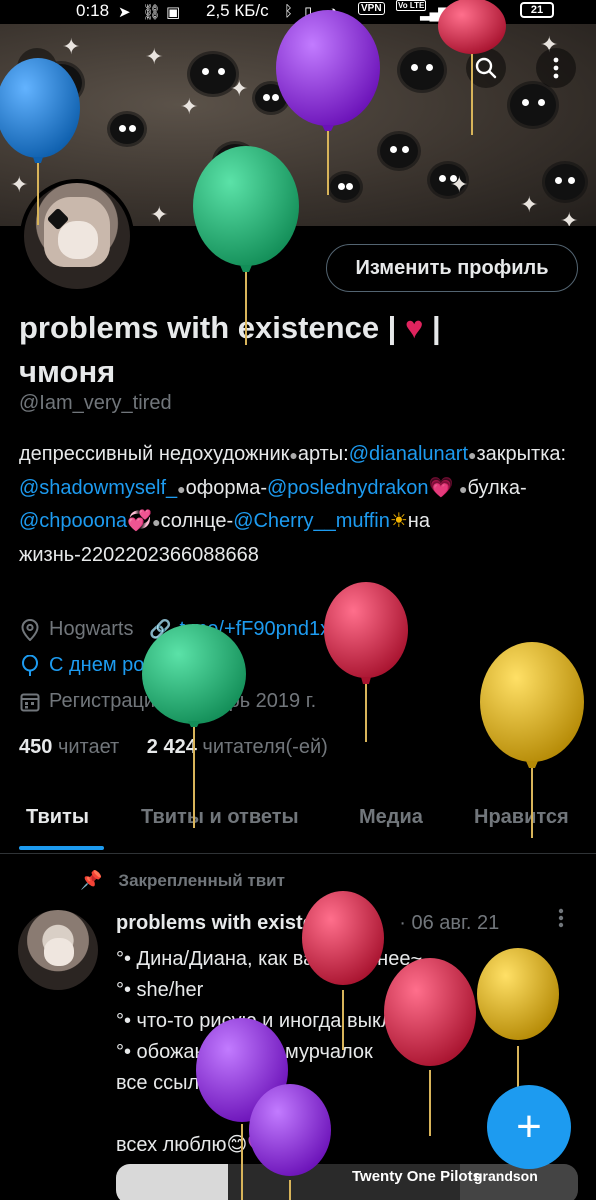  I want to click on more-options-button, so click(556, 68).